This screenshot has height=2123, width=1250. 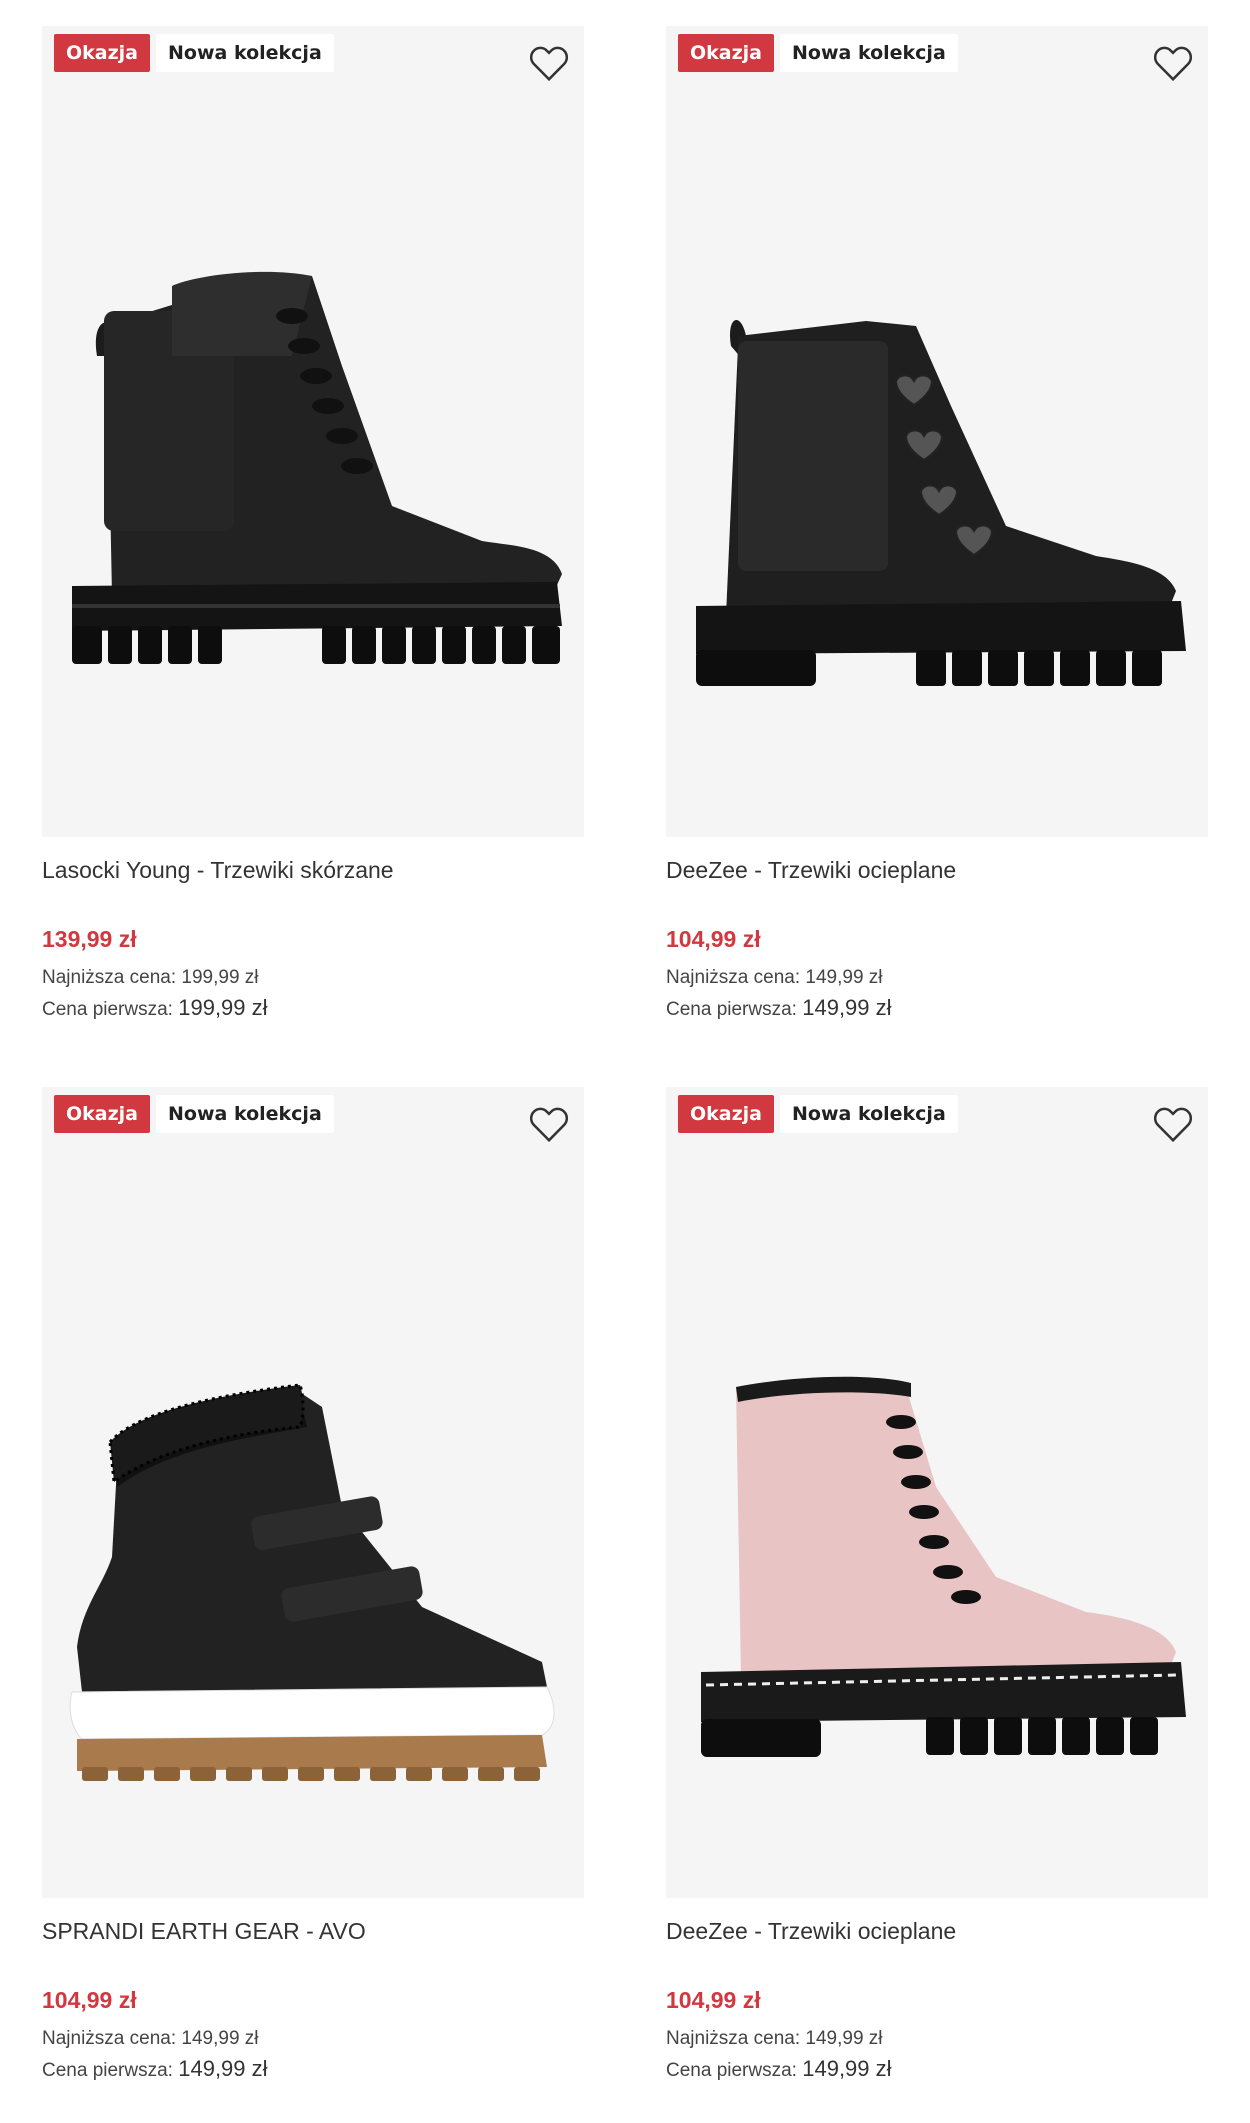 I want to click on first-price-value: 199,99 zł, so click(x=223, y=1007).